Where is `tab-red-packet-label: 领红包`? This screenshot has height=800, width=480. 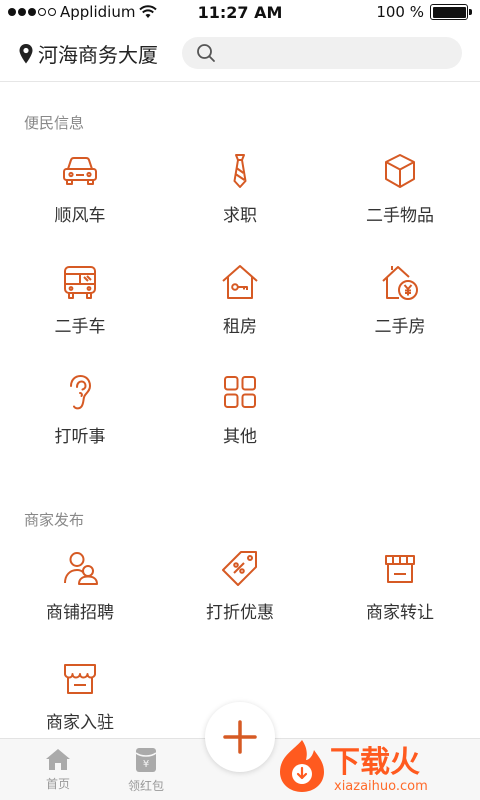
tab-red-packet-label: 领红包 is located at coordinates (145, 786).